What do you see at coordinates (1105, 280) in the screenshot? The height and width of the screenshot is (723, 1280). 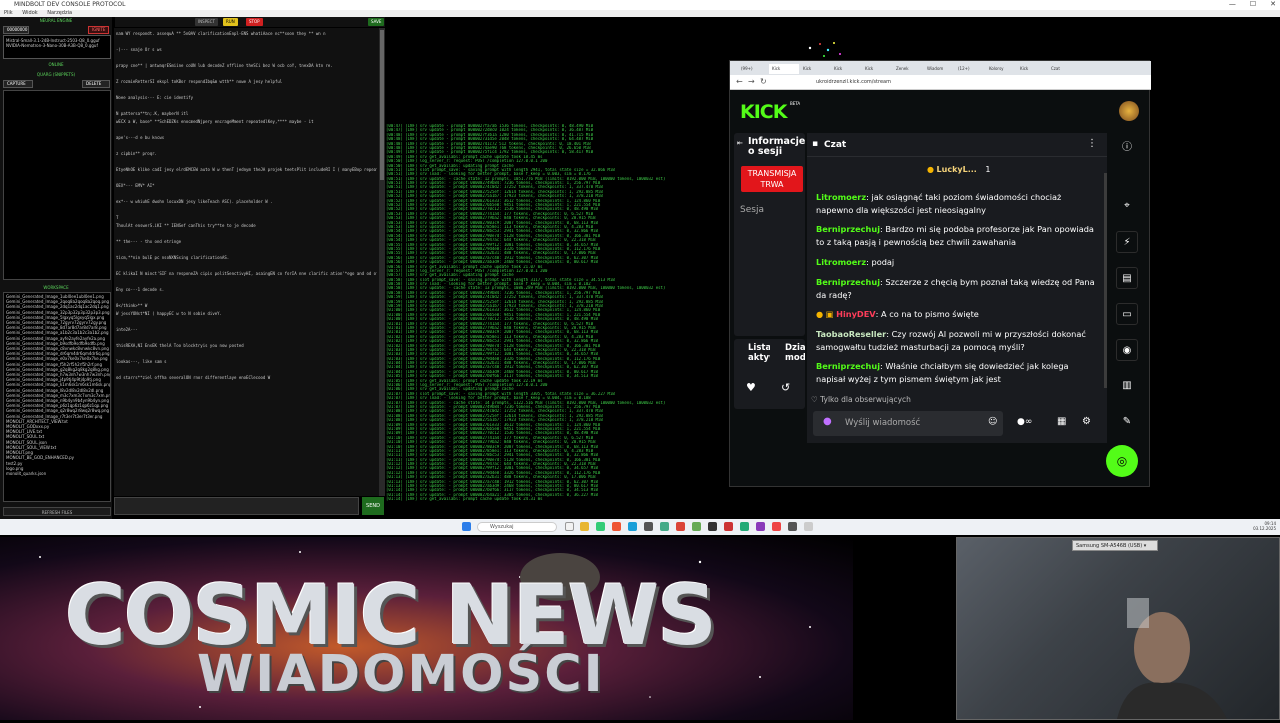 I see `chat-scrollbar` at bounding box center [1105, 280].